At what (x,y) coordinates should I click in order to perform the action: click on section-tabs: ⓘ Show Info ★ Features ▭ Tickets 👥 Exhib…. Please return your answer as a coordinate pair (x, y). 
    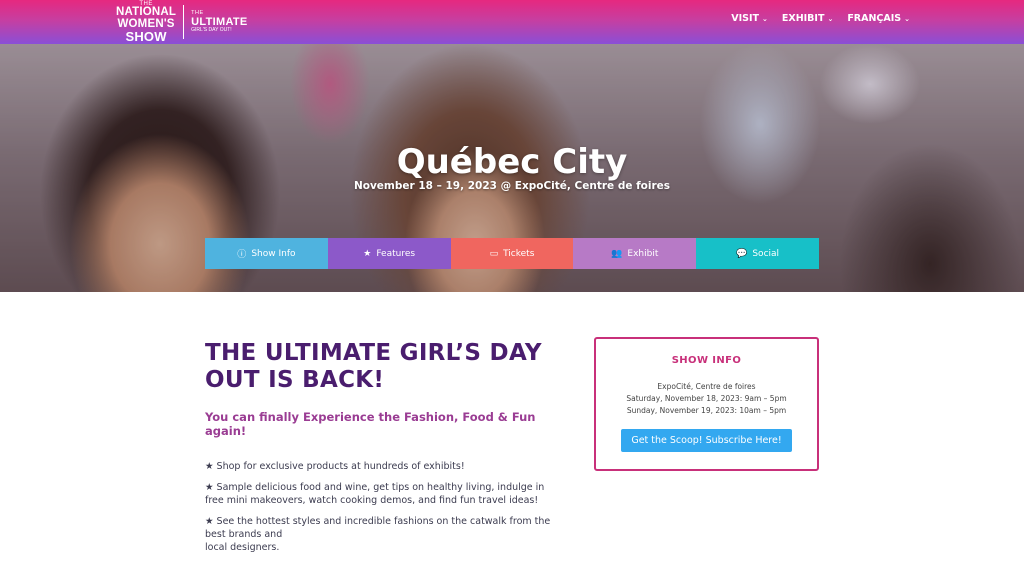
    Looking at the image, I should click on (512, 253).